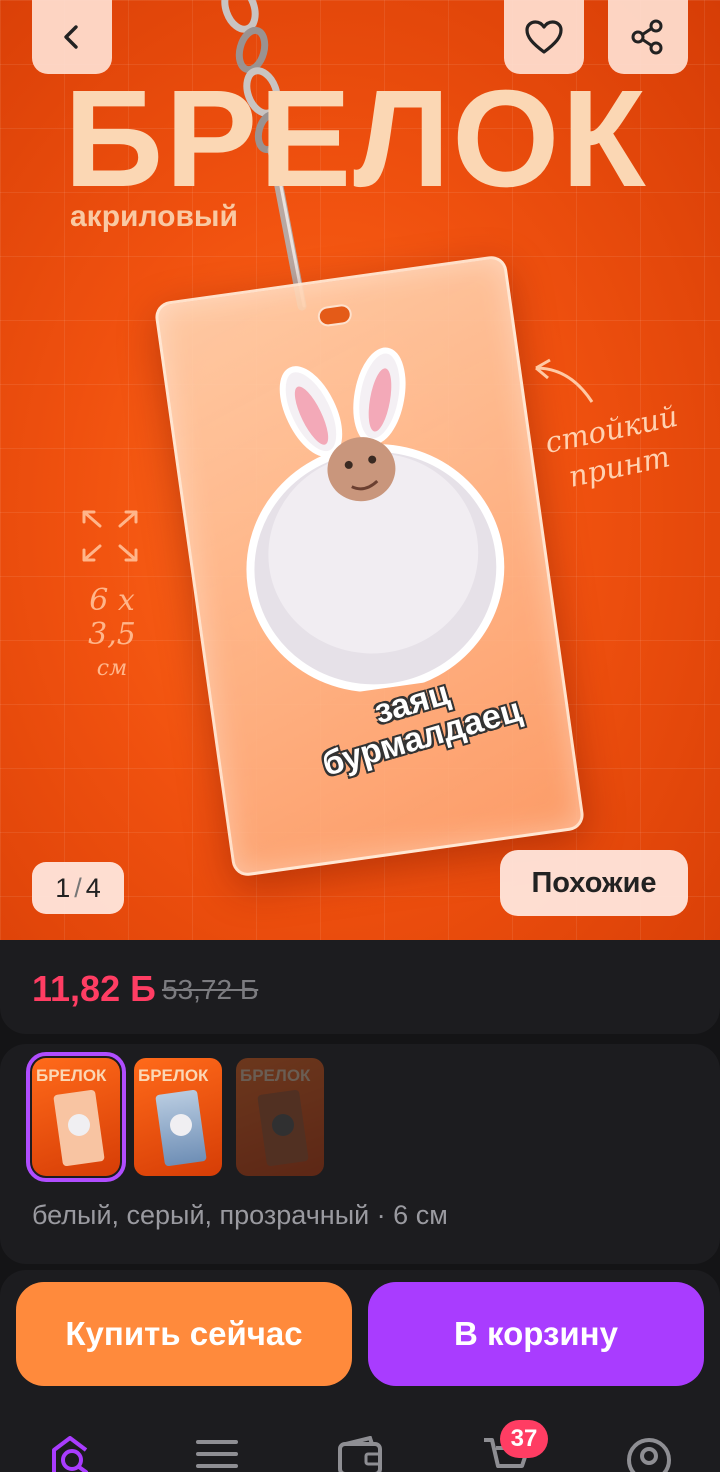 The height and width of the screenshot is (1472, 720). I want to click on wallet-icon, so click(361, 1454).